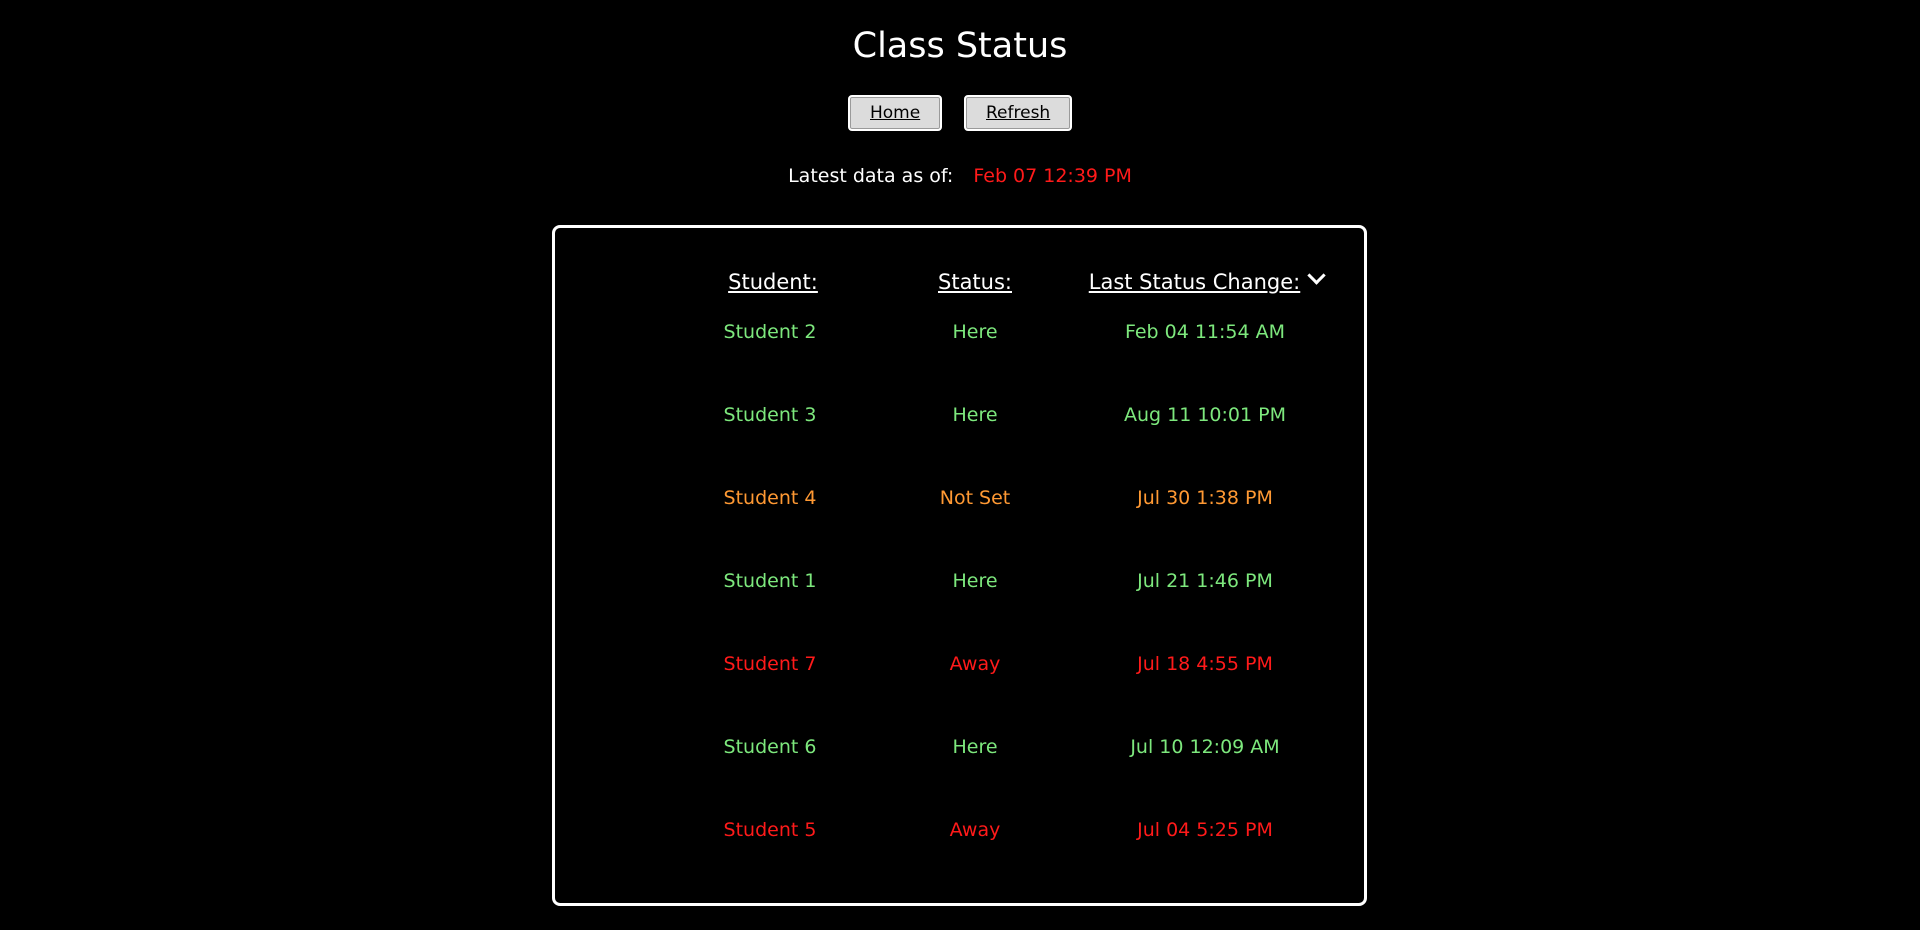 This screenshot has width=1920, height=930. What do you see at coordinates (960, 113) in the screenshot?
I see `button-row: Home Refresh` at bounding box center [960, 113].